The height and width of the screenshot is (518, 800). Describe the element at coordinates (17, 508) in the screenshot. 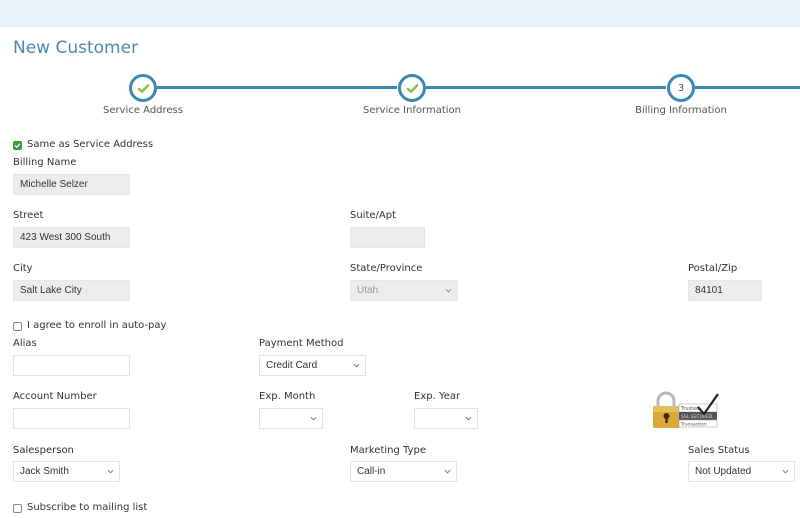

I see `mailing-list-checkbox` at that location.